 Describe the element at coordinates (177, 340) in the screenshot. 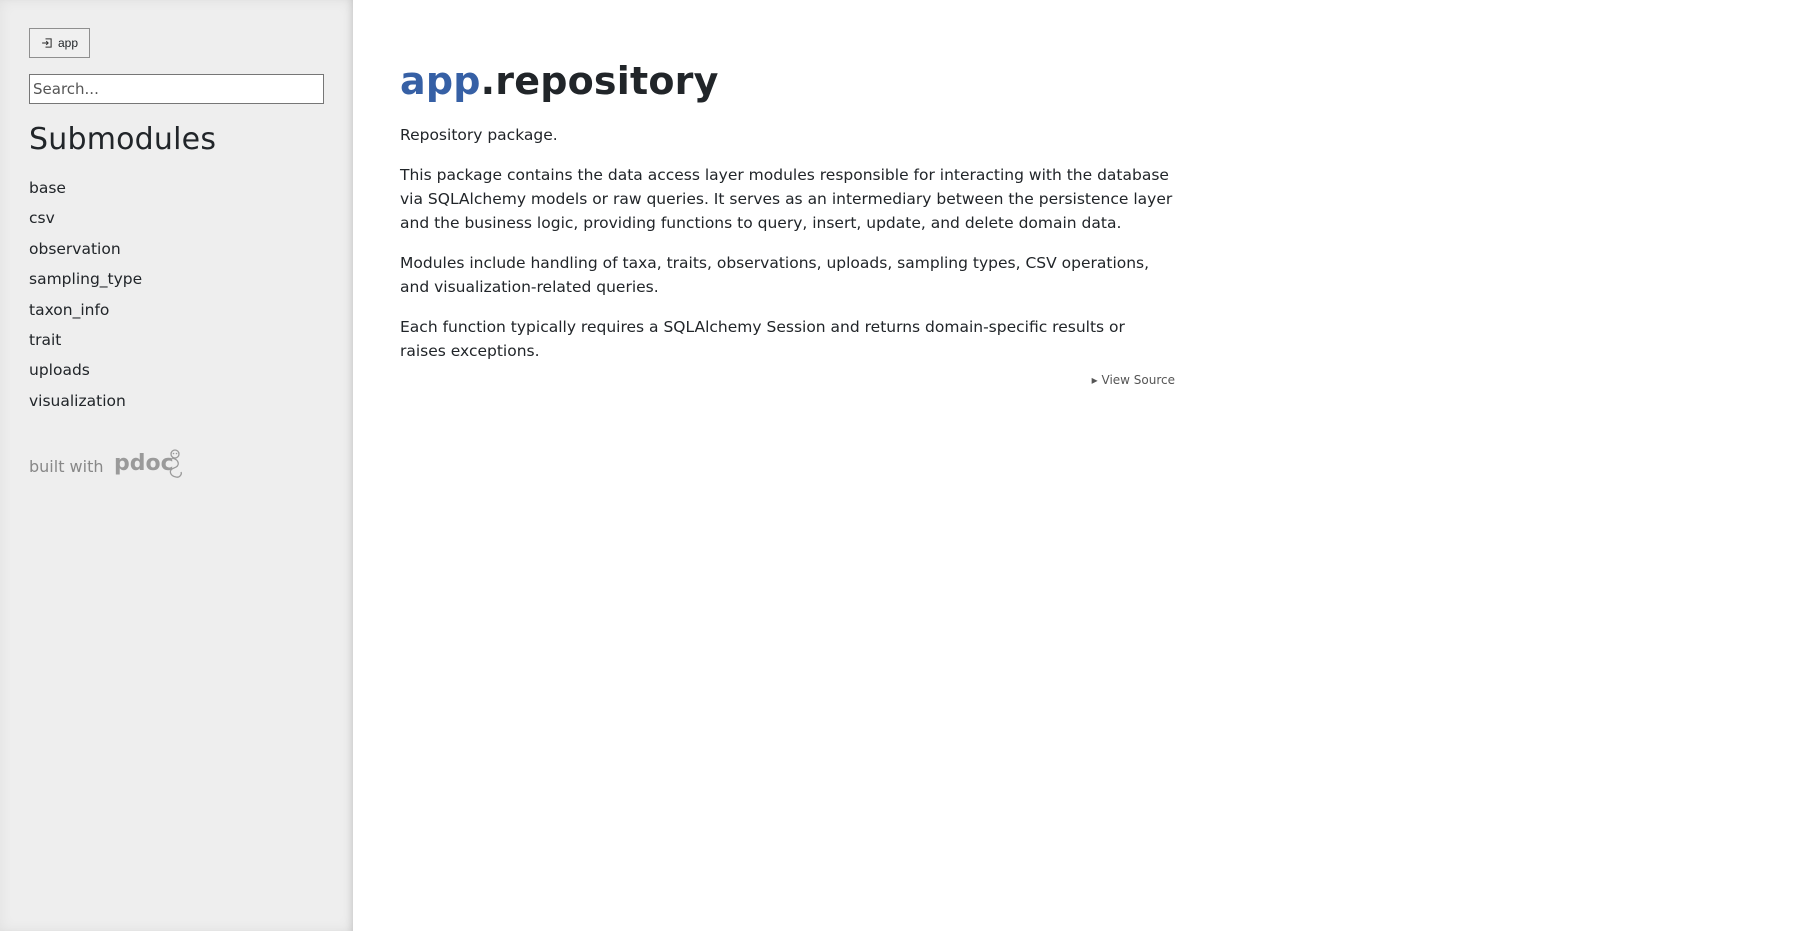

I see `list-item: trait` at that location.